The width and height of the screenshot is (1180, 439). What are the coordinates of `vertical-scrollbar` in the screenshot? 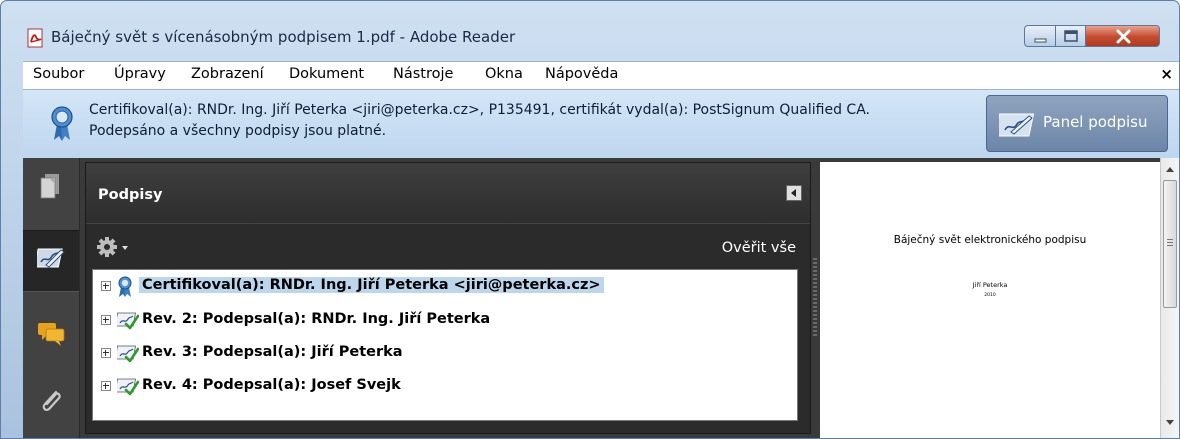 It's located at (1169, 298).